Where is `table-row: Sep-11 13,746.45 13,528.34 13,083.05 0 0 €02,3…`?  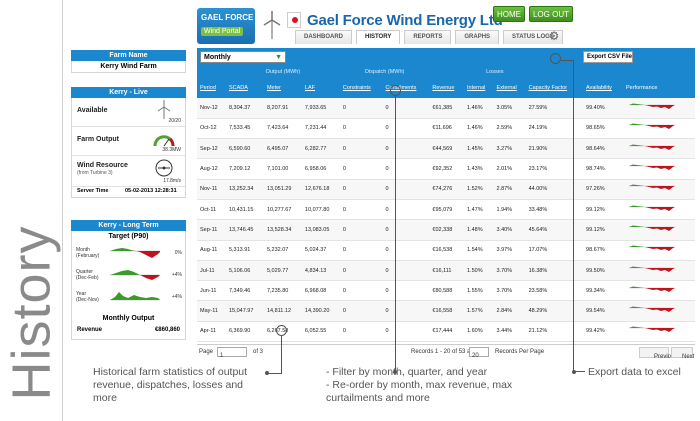 table-row: Sep-11 13,746.45 13,528.34 13,083.05 0 0 €02,3… is located at coordinates (446, 230).